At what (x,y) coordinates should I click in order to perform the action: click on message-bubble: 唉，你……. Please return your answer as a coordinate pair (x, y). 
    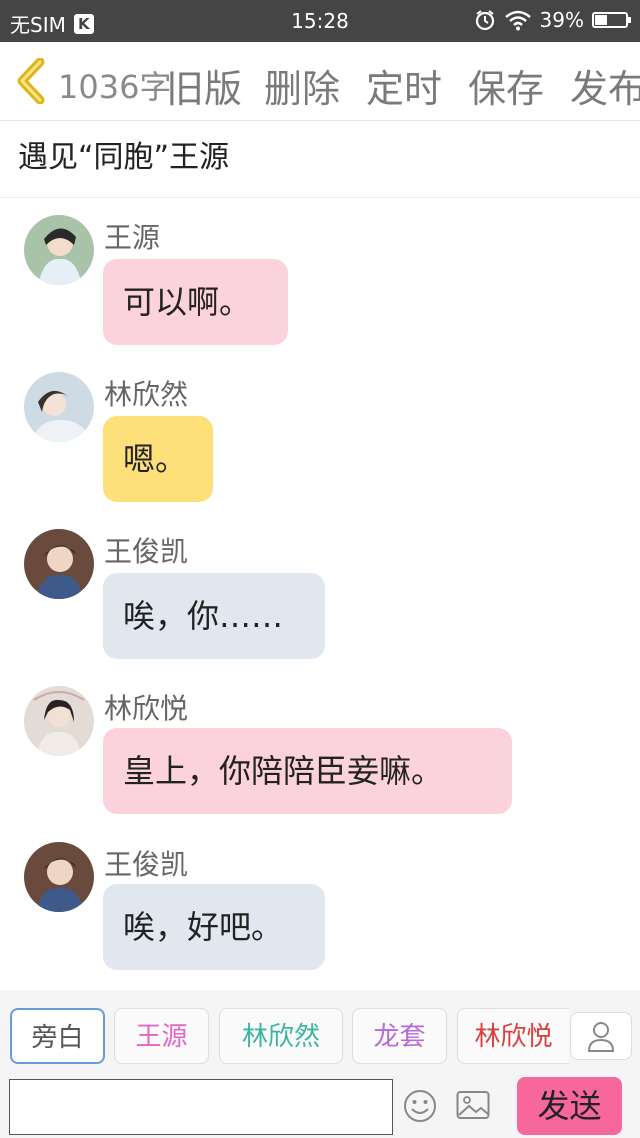
    Looking at the image, I should click on (214, 616).